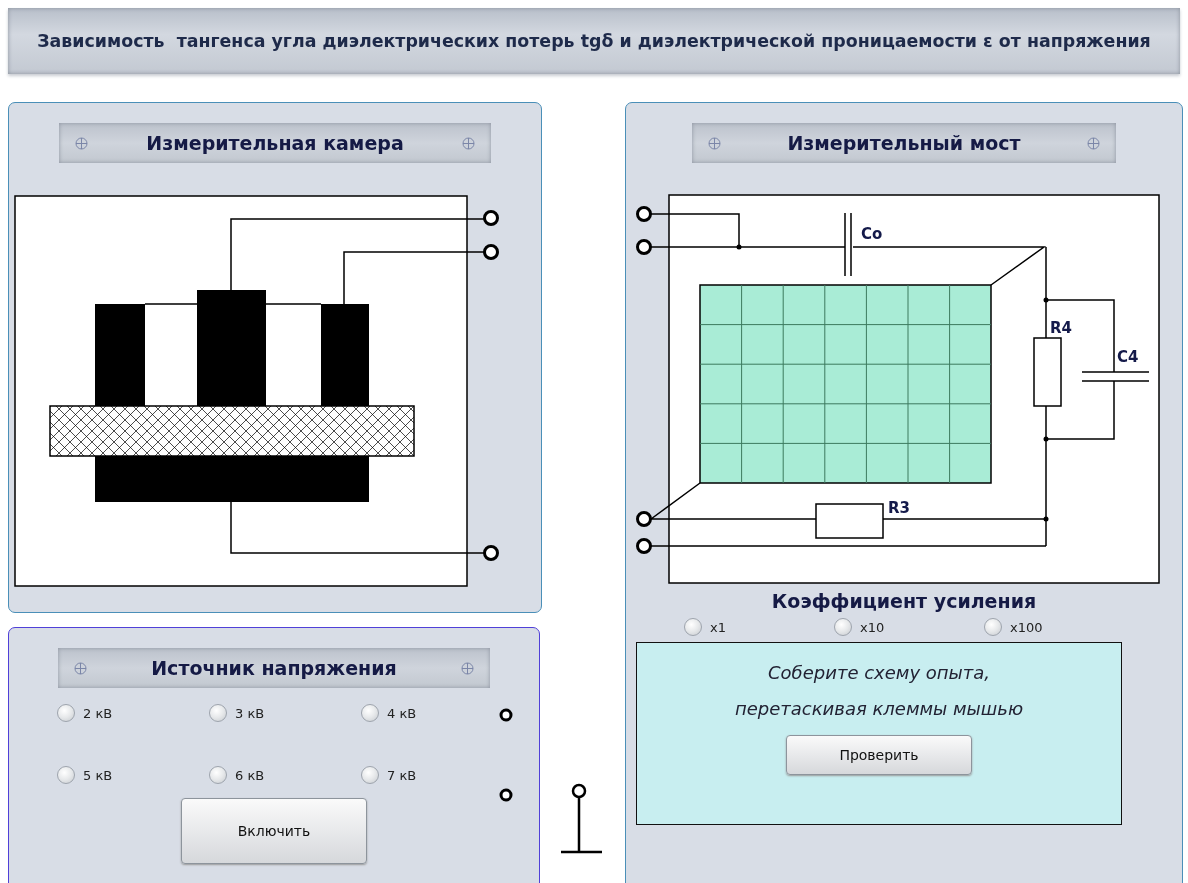 The height and width of the screenshot is (883, 1188). What do you see at coordinates (899, 508) in the screenshot?
I see `component-label: R3` at bounding box center [899, 508].